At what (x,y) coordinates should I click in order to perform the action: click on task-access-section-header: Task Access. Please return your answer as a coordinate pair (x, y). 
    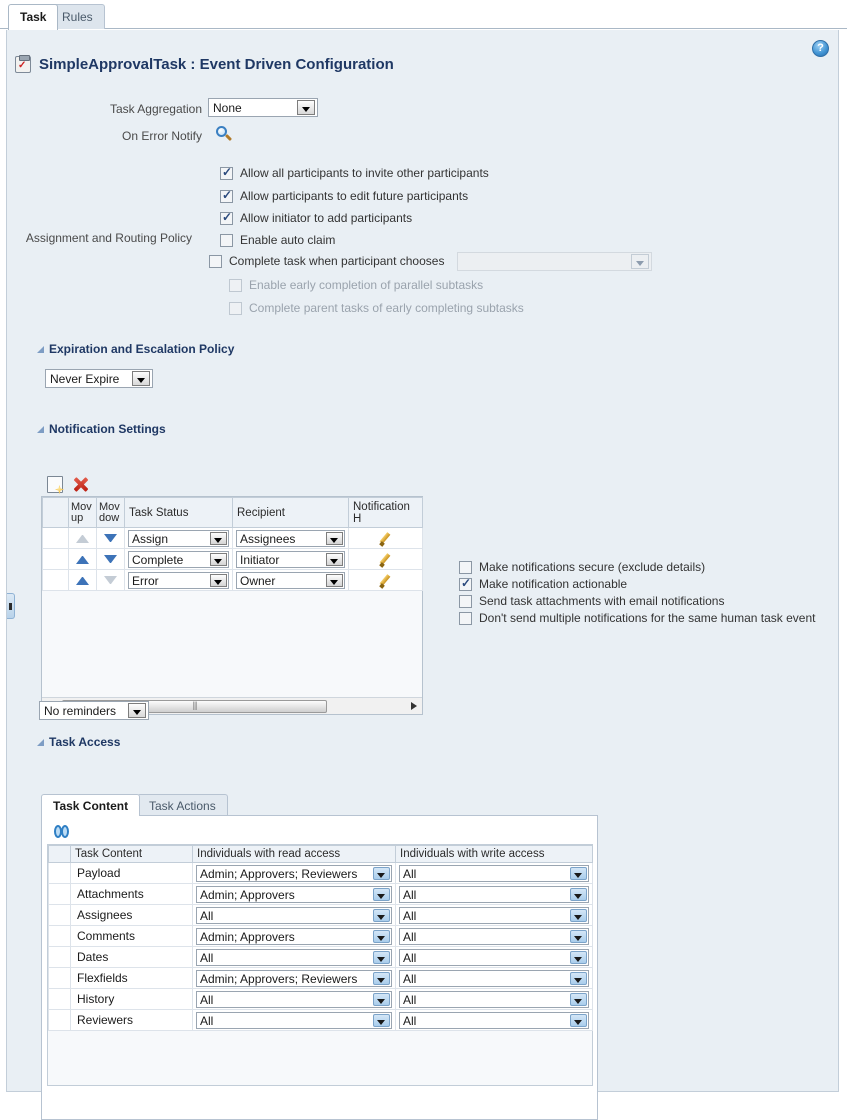
    Looking at the image, I should click on (78, 742).